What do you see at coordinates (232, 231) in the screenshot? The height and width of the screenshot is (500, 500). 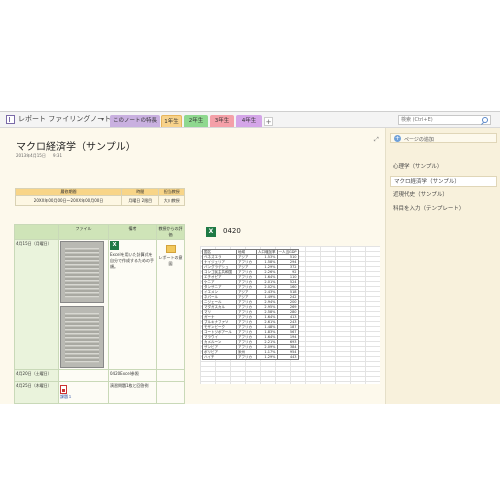 I see `excel-attachment-title: 0420` at bounding box center [232, 231].